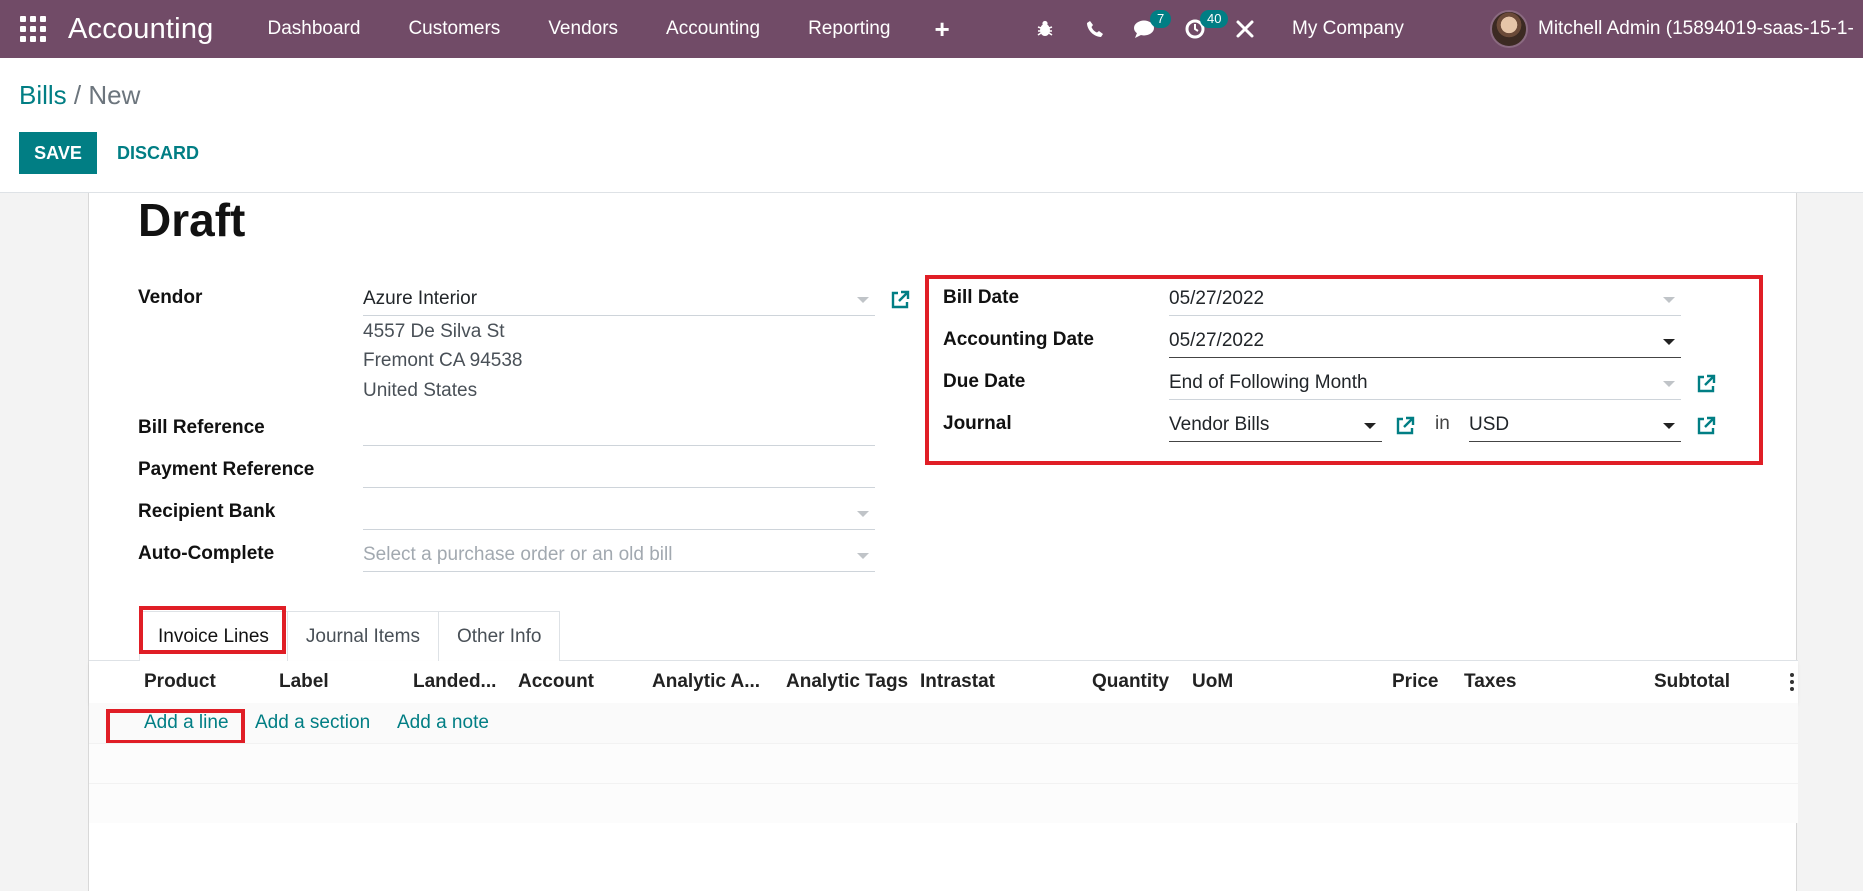 This screenshot has height=891, width=1863. Describe the element at coordinates (1161, 19) in the screenshot. I see `messages-badge: 7` at that location.